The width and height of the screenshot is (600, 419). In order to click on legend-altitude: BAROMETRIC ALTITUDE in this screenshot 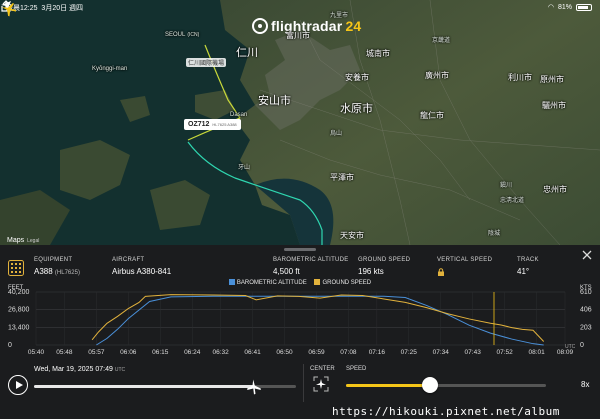, I will do `click(267, 282)`.